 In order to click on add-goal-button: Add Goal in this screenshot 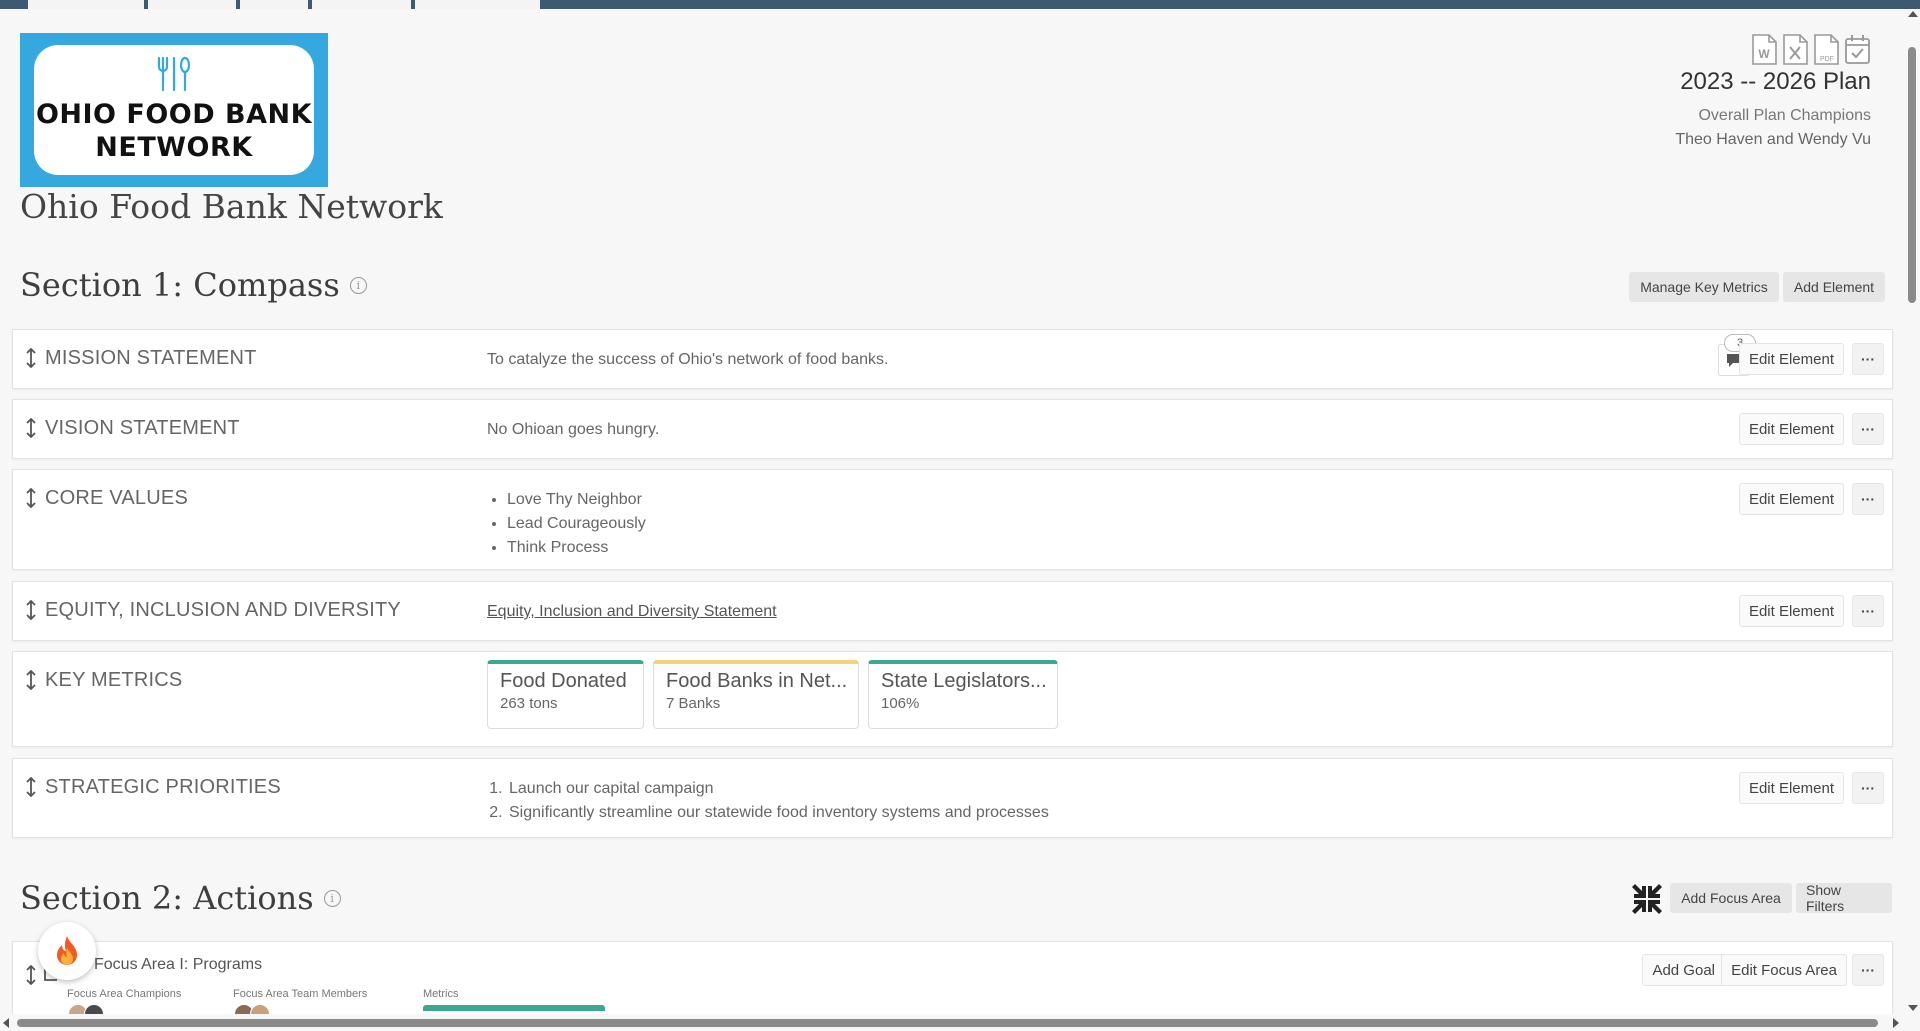, I will do `click(1683, 970)`.